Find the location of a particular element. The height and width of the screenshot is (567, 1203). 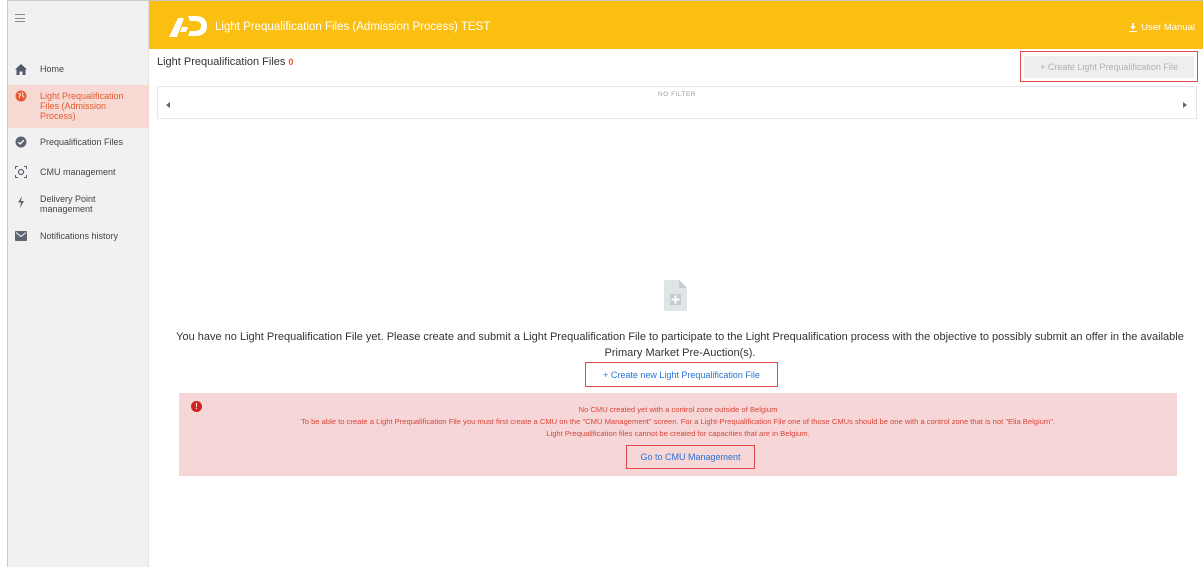

count-badge: 0 is located at coordinates (291, 62).